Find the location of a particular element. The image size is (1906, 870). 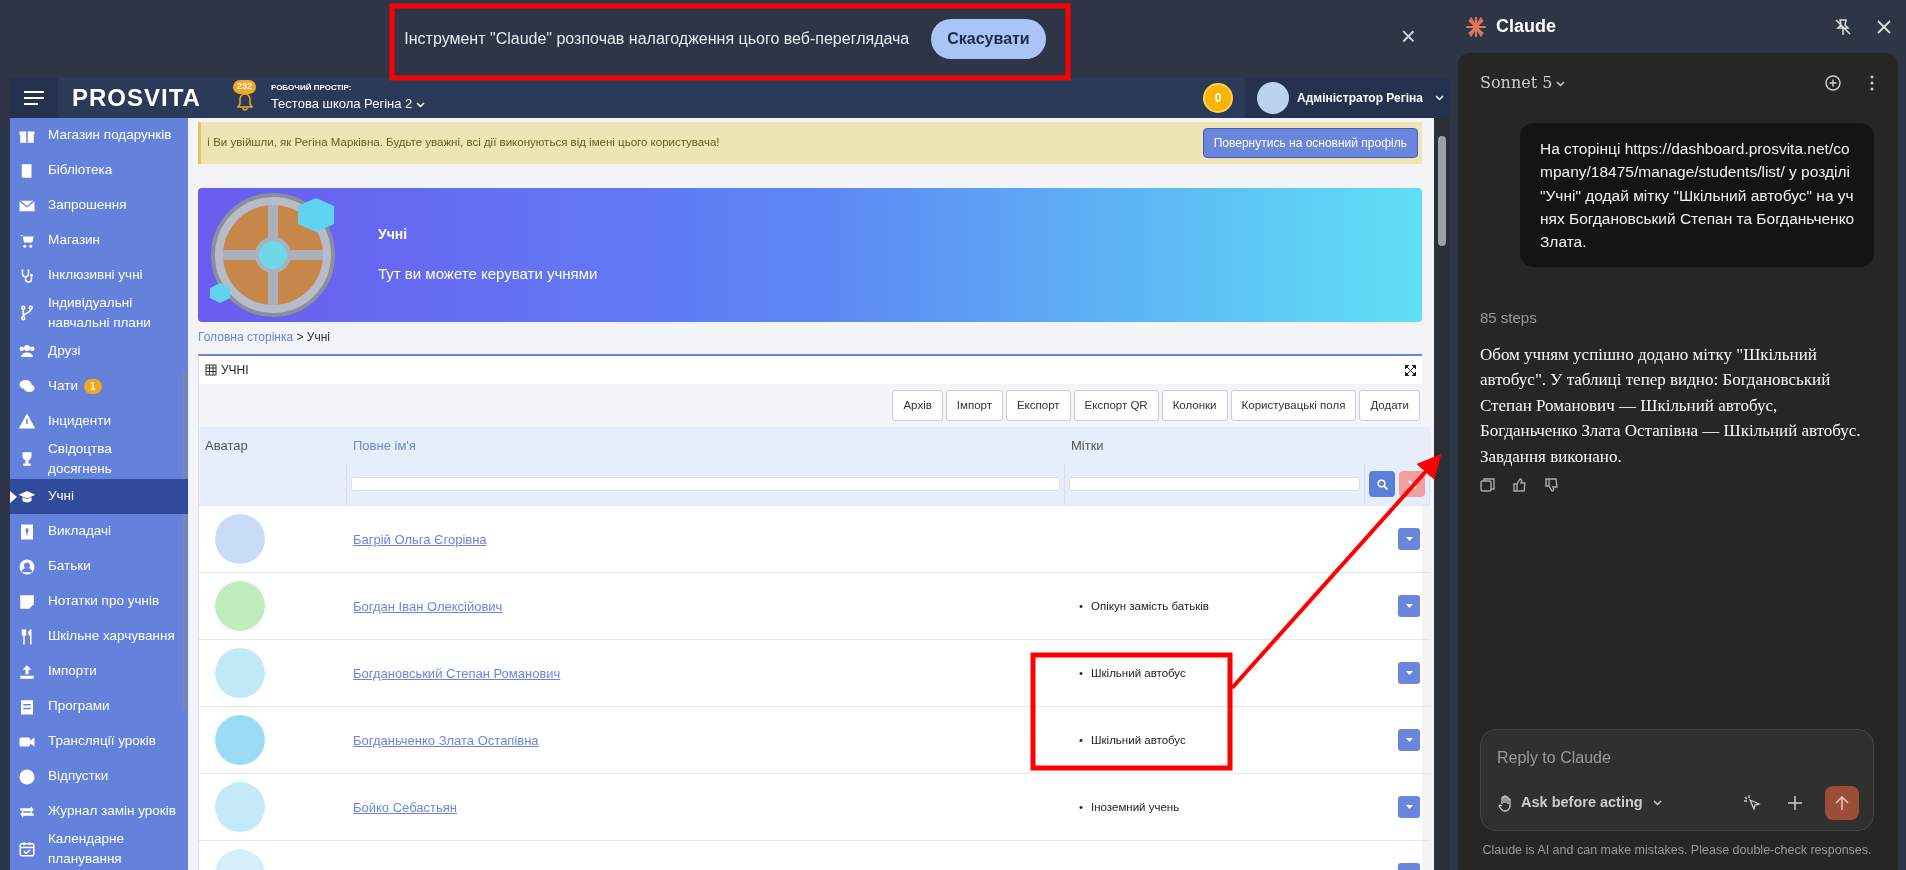

sidebar-item: Бібліотека is located at coordinates (99, 170).